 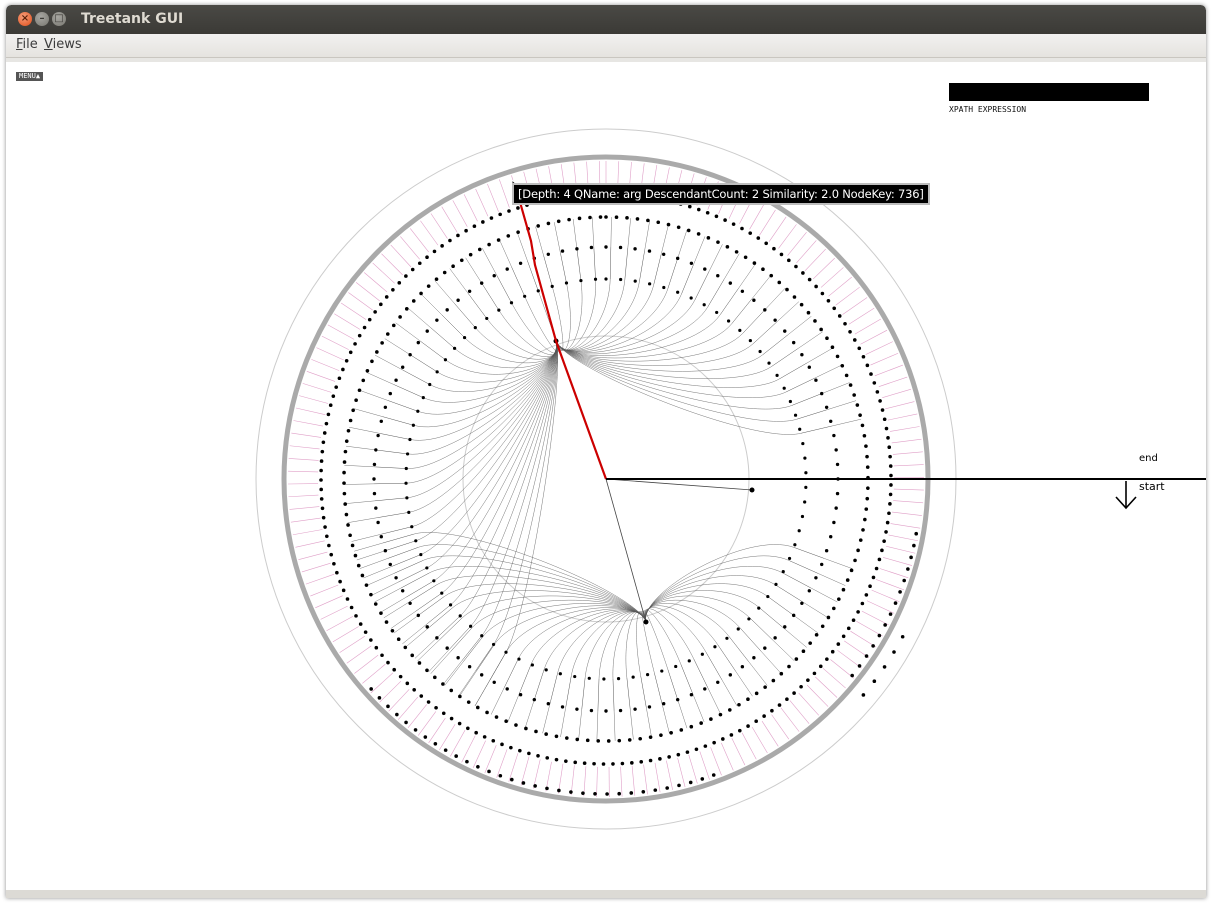 What do you see at coordinates (30, 76) in the screenshot?
I see `menu-toggle-button: MENU▲` at bounding box center [30, 76].